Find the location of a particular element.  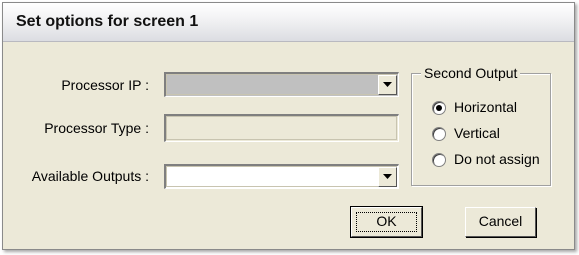

processor-ip-label: Processor IP : is located at coordinates (105, 85).